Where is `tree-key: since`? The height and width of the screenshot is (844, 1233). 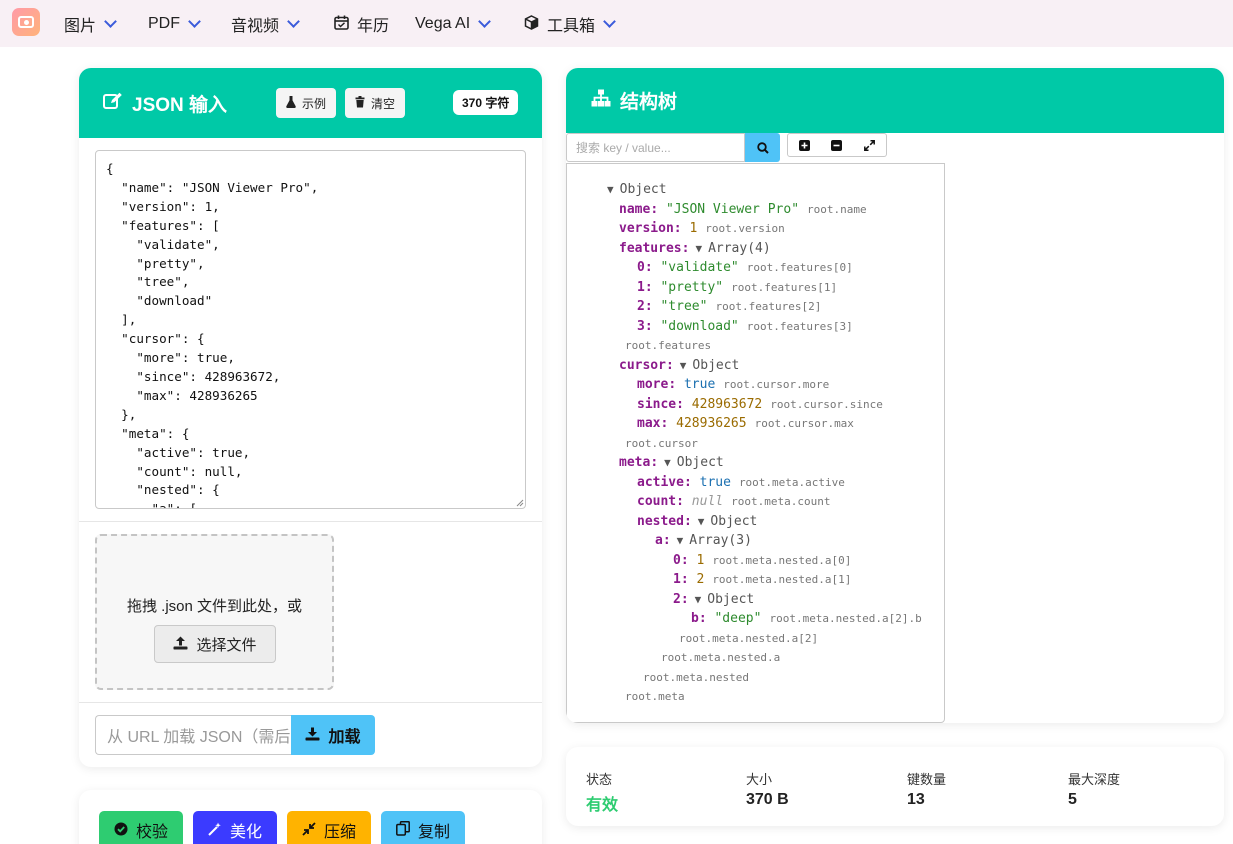
tree-key: since is located at coordinates (657, 404).